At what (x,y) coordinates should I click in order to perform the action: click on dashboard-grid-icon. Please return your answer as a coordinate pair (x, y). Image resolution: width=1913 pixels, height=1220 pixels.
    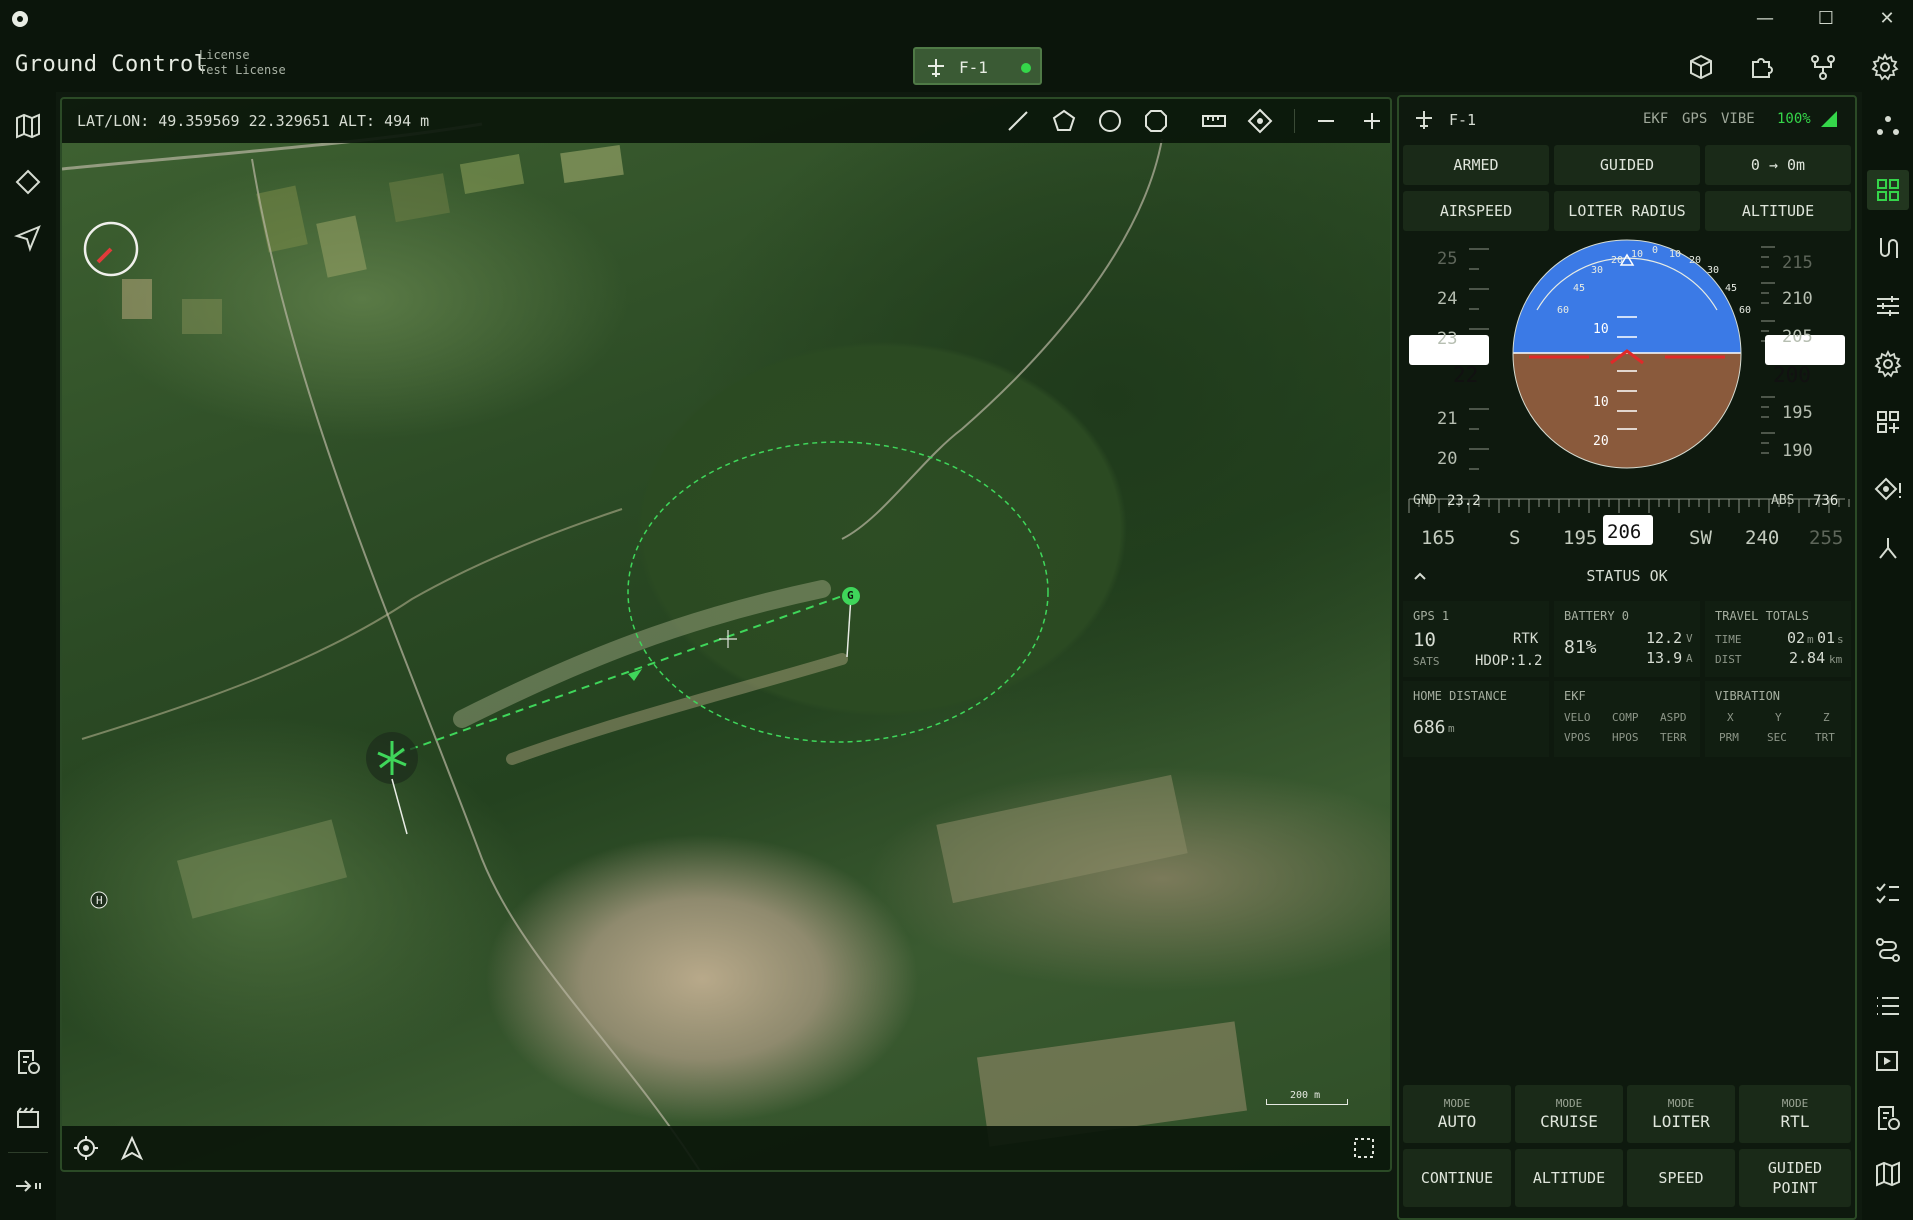
    Looking at the image, I should click on (1888, 190).